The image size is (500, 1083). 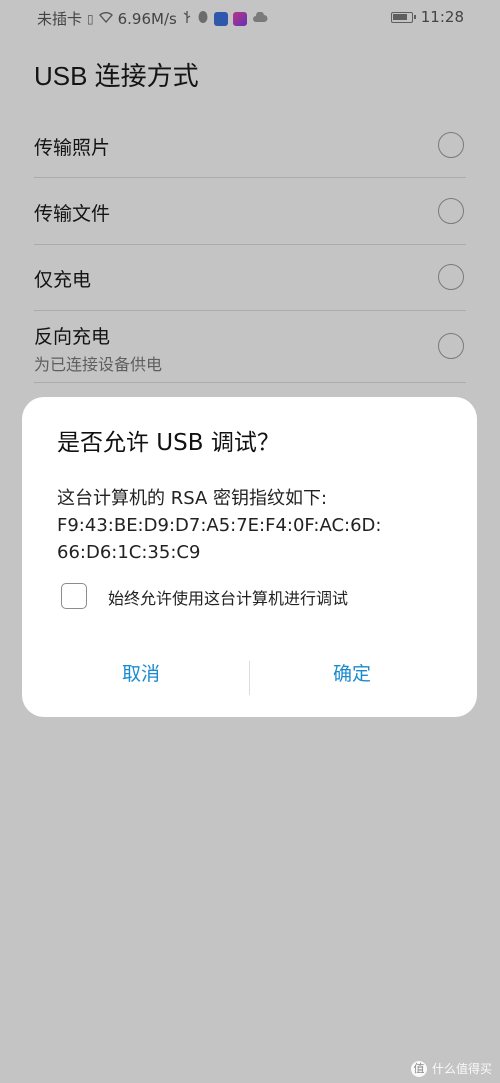 I want to click on rsa-fingerprint-line: 66:D6:1C:35:C9, so click(x=129, y=552).